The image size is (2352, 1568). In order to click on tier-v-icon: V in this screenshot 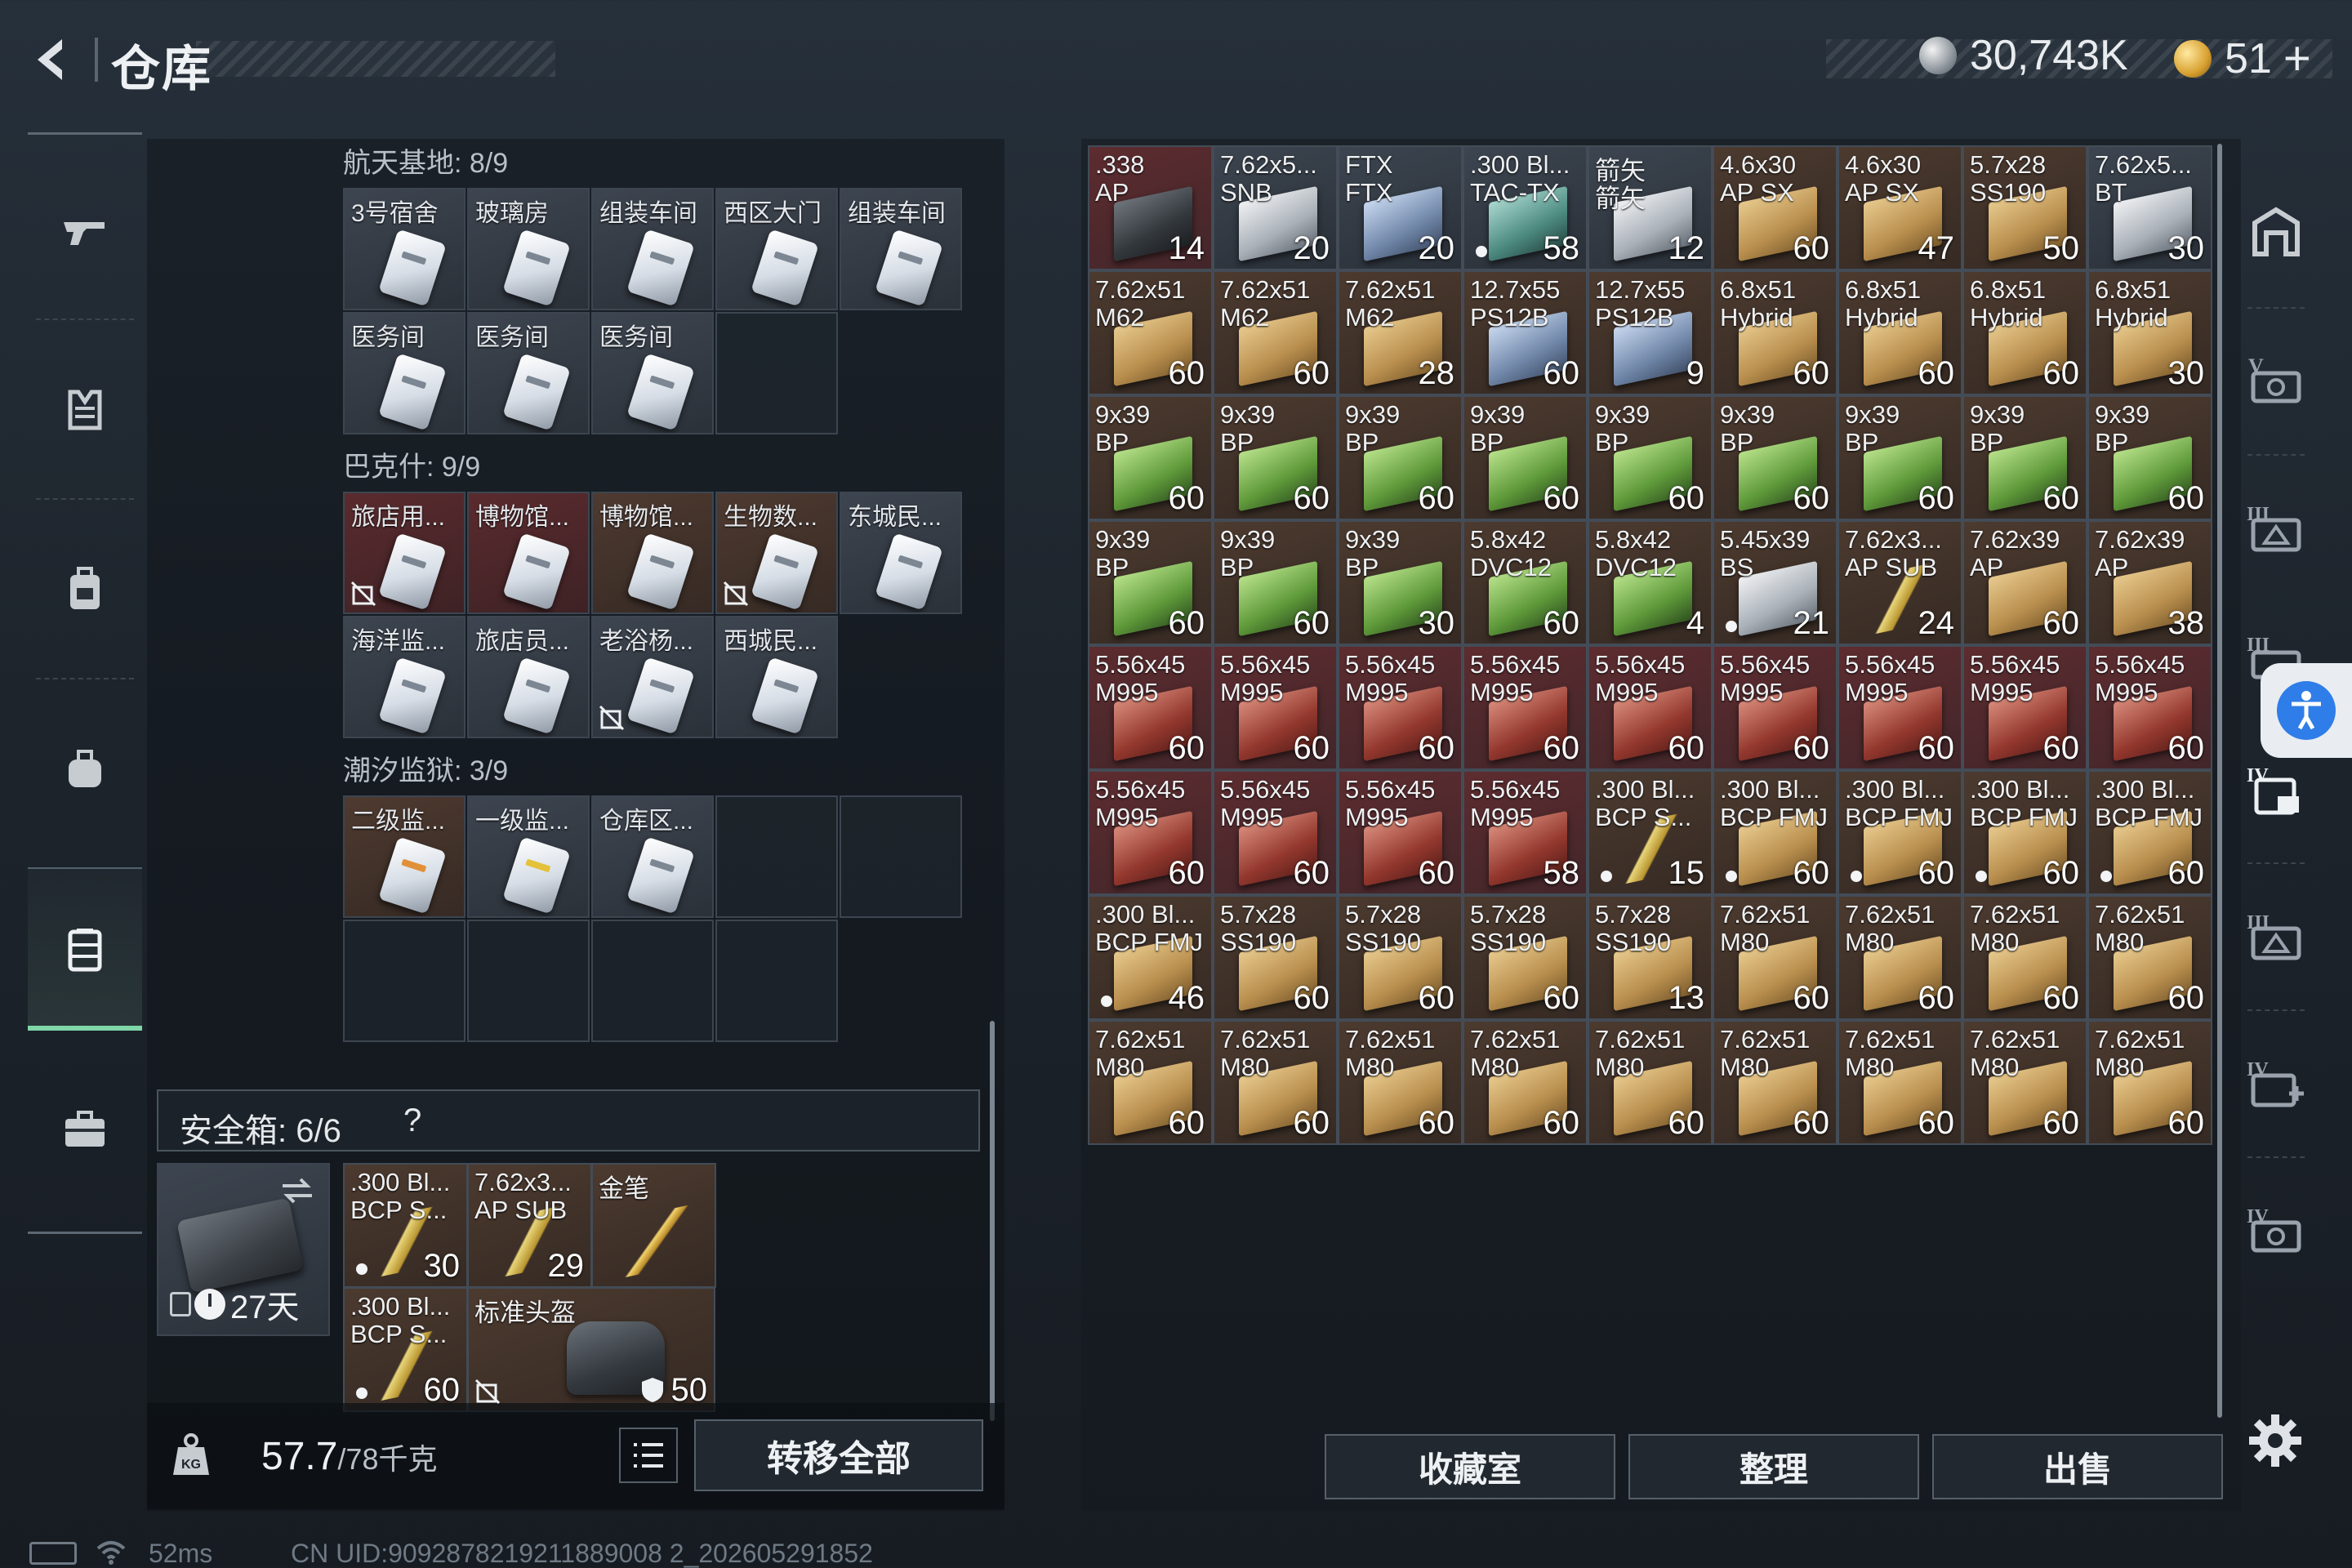, I will do `click(2276, 379)`.